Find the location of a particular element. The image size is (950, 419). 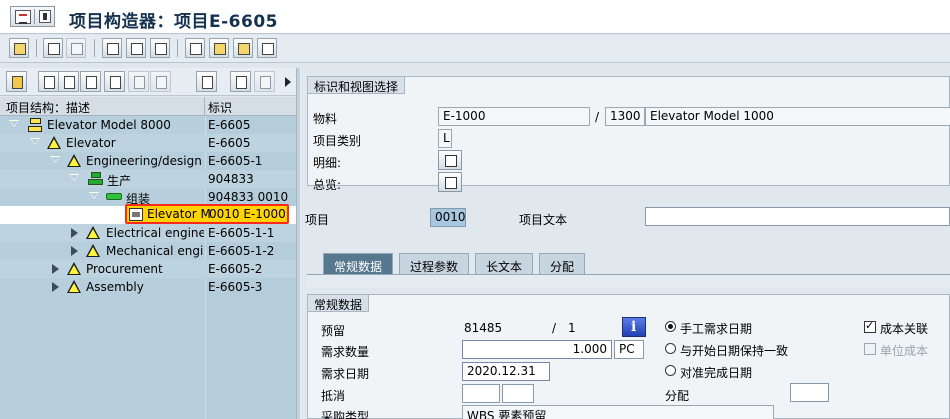

detail-view-button is located at coordinates (450, 160).